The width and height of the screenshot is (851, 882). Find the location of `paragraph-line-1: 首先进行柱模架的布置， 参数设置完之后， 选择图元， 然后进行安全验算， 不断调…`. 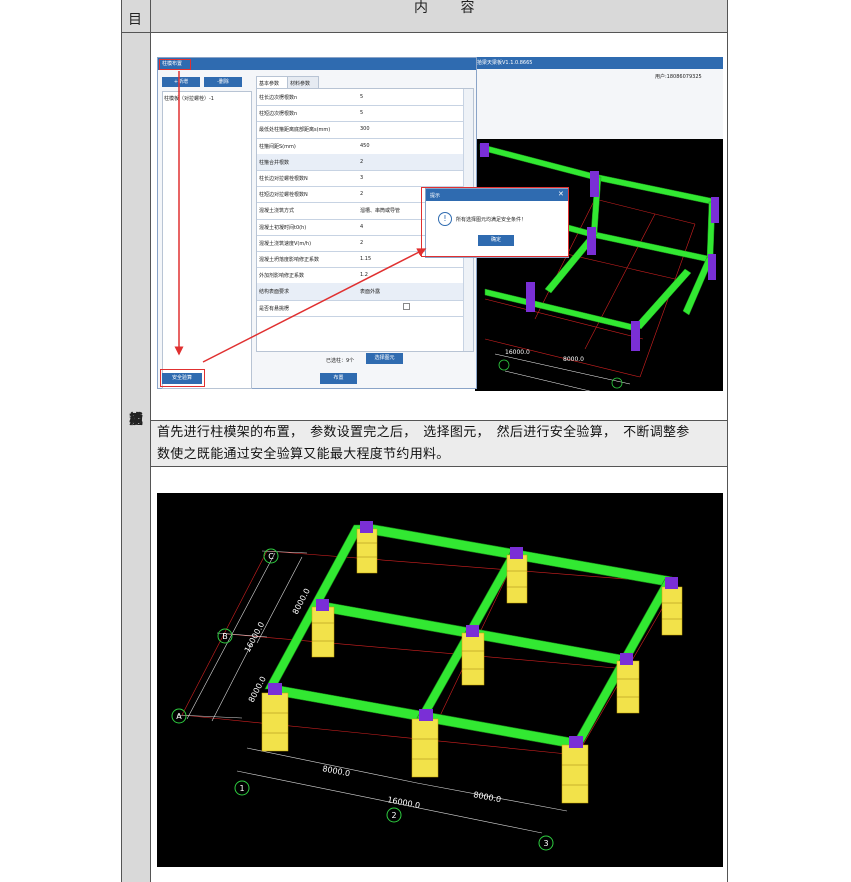

paragraph-line-1: 首先进行柱模架的布置， 参数设置完之后， 选择图元， 然后进行安全验算， 不断调… is located at coordinates (423, 432).